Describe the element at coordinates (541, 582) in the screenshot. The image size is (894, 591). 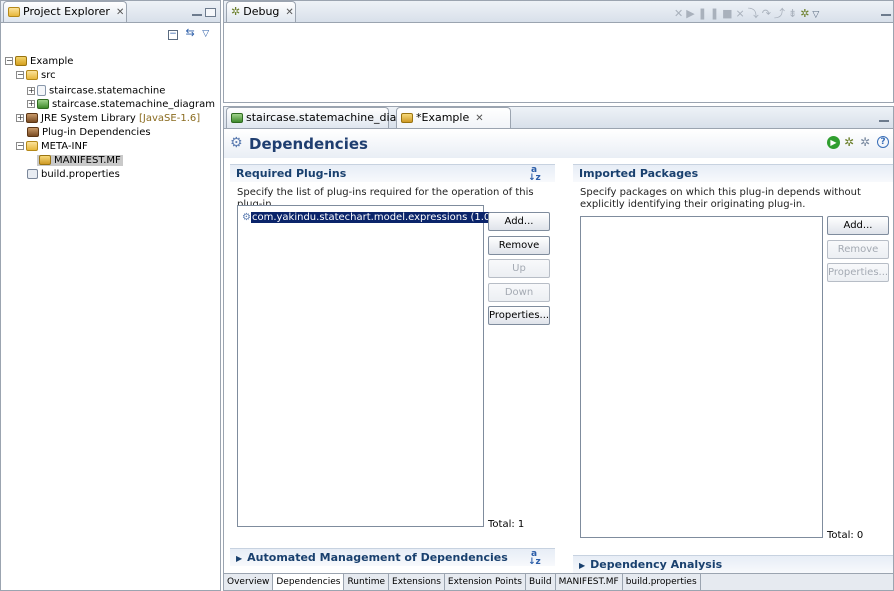
I see `page-tab-build: Build` at that location.